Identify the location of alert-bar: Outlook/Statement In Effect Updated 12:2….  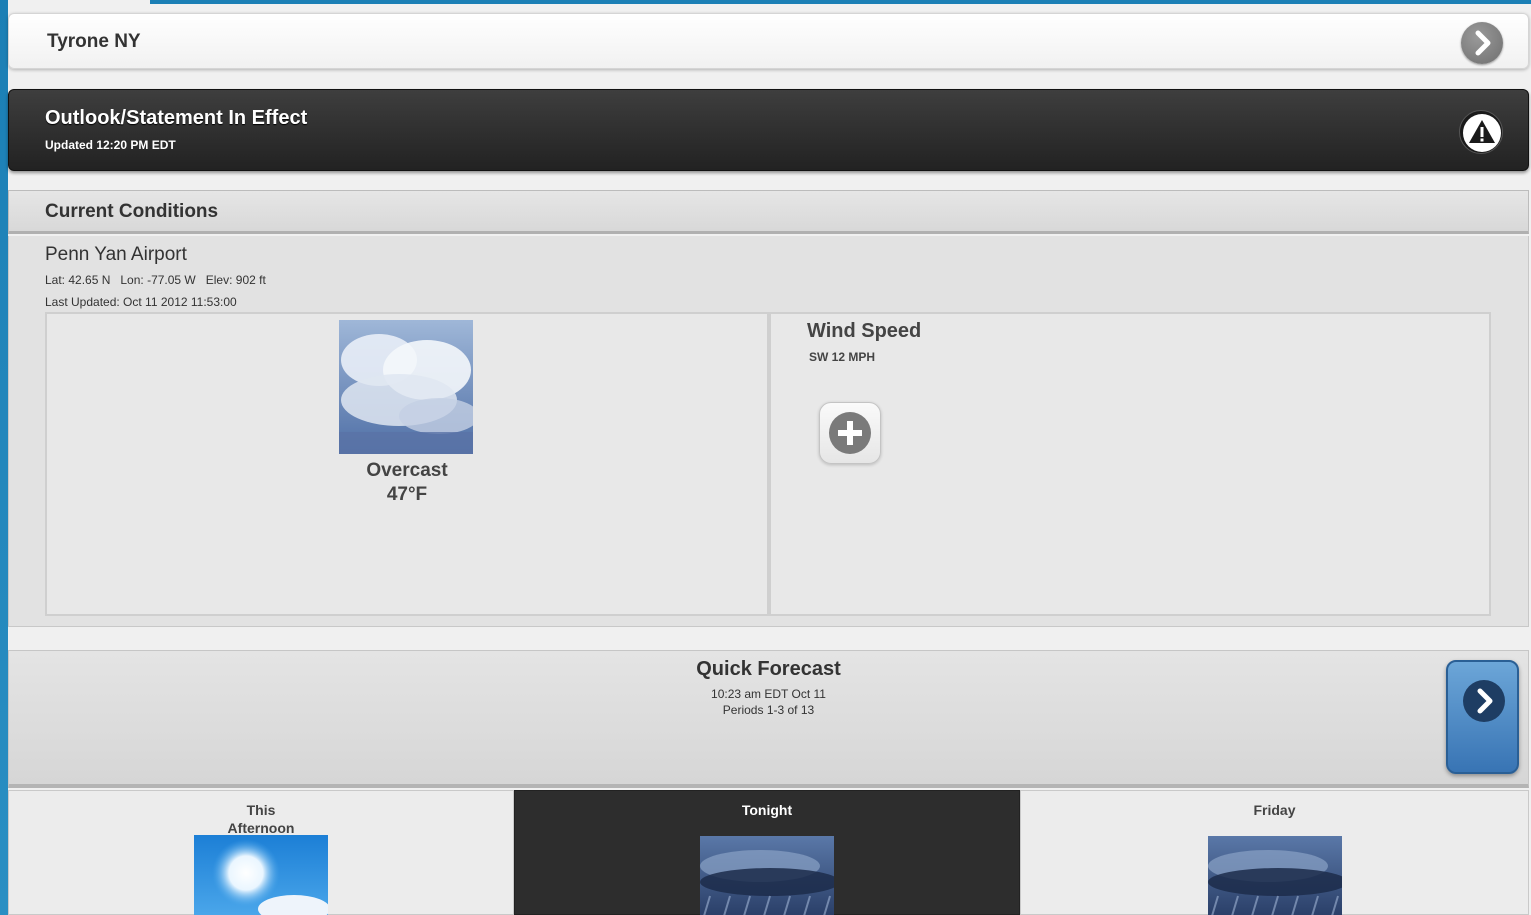
(768, 130).